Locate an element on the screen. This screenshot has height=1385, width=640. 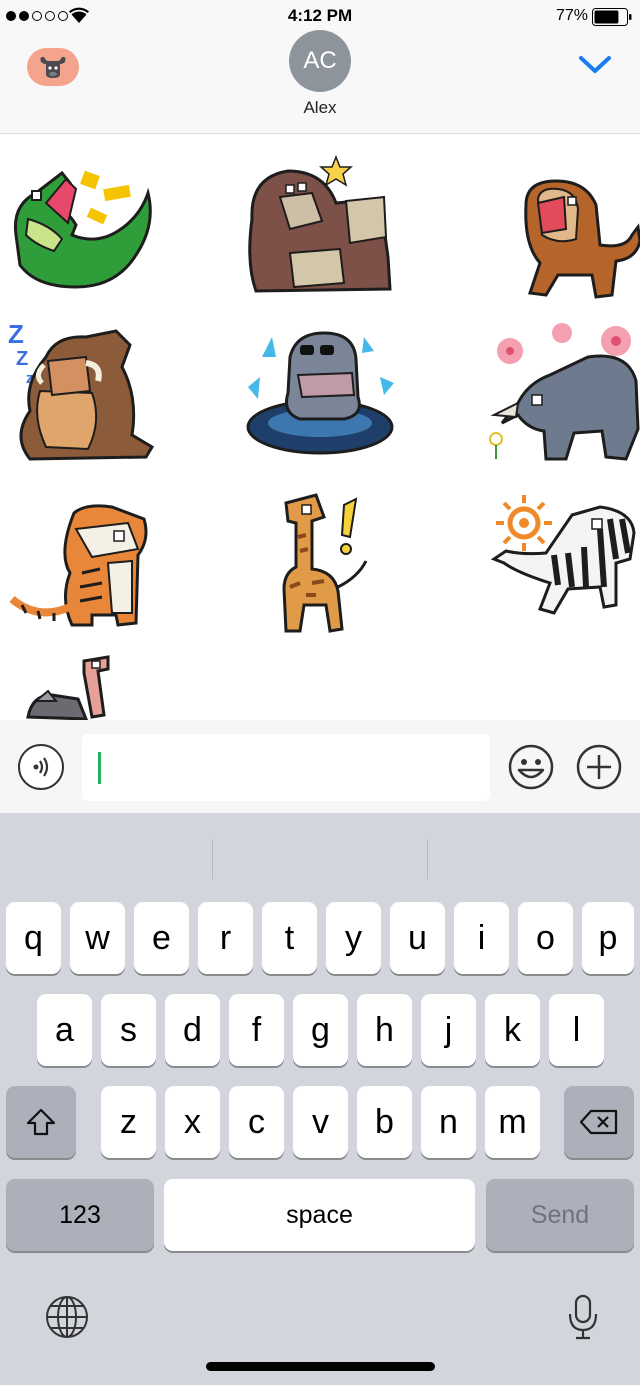
microphone-icon is located at coordinates (583, 1317).